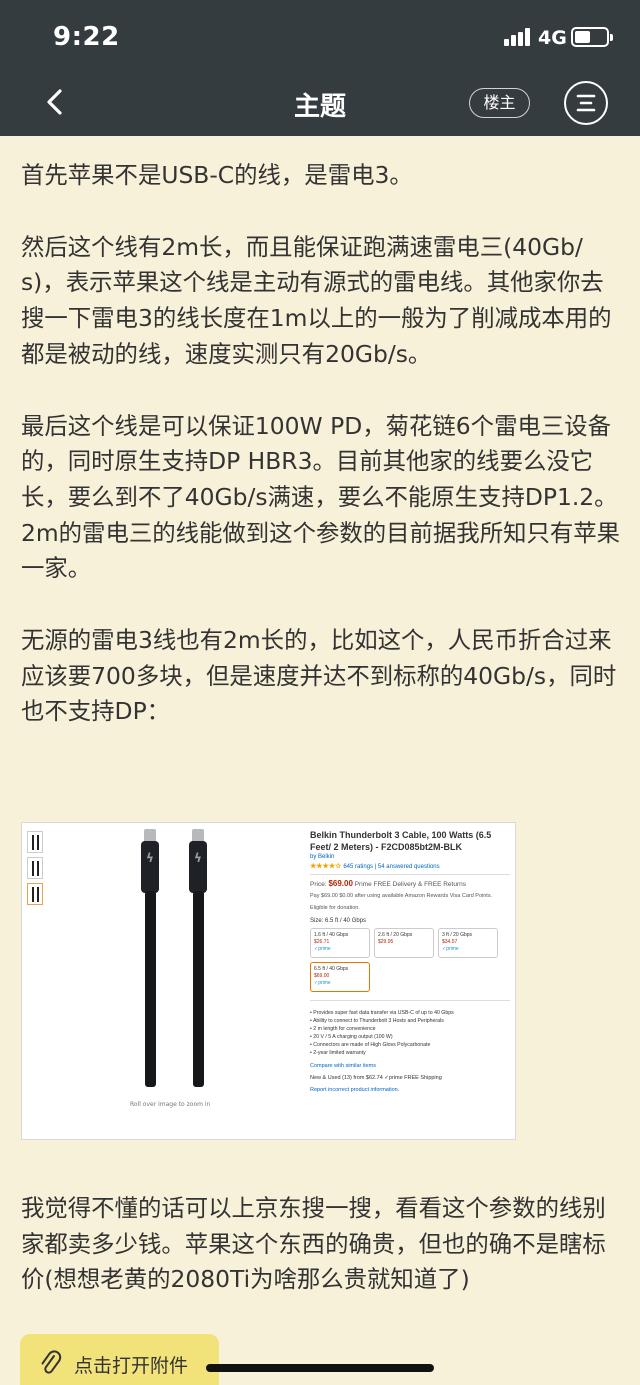 This screenshot has height=1385, width=640. I want to click on size-option: 3 ft / 20 Gbps $34.57 ✓prime, so click(468, 943).